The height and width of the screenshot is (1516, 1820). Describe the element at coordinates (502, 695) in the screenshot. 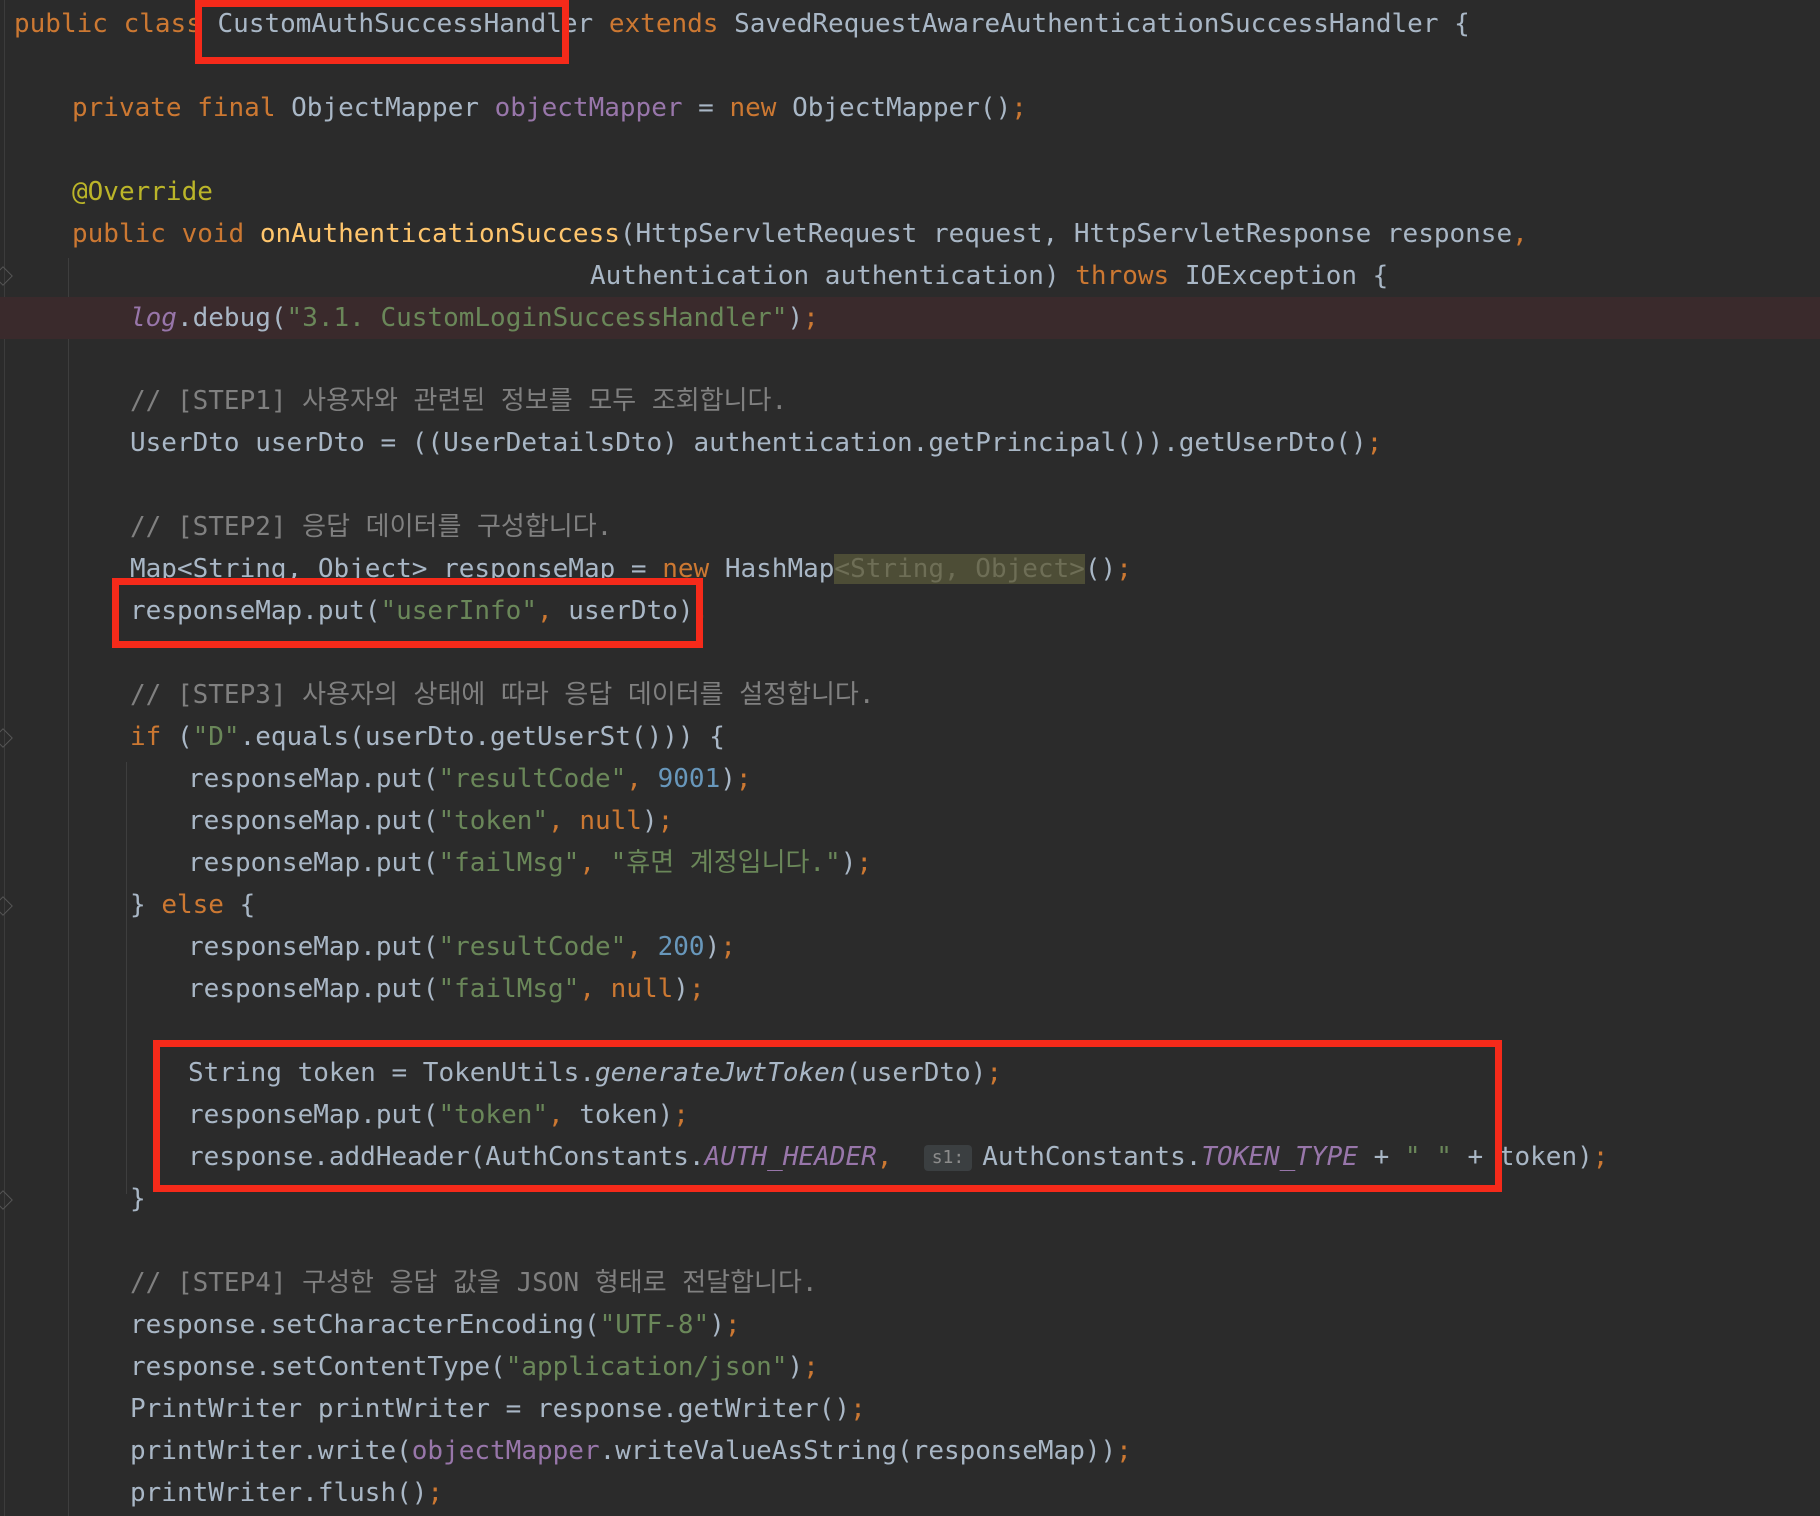

I see `code-comment-step3: // [STEP3] 사용자의 상태에 따라 응답 데이터를 설정합니다.` at that location.